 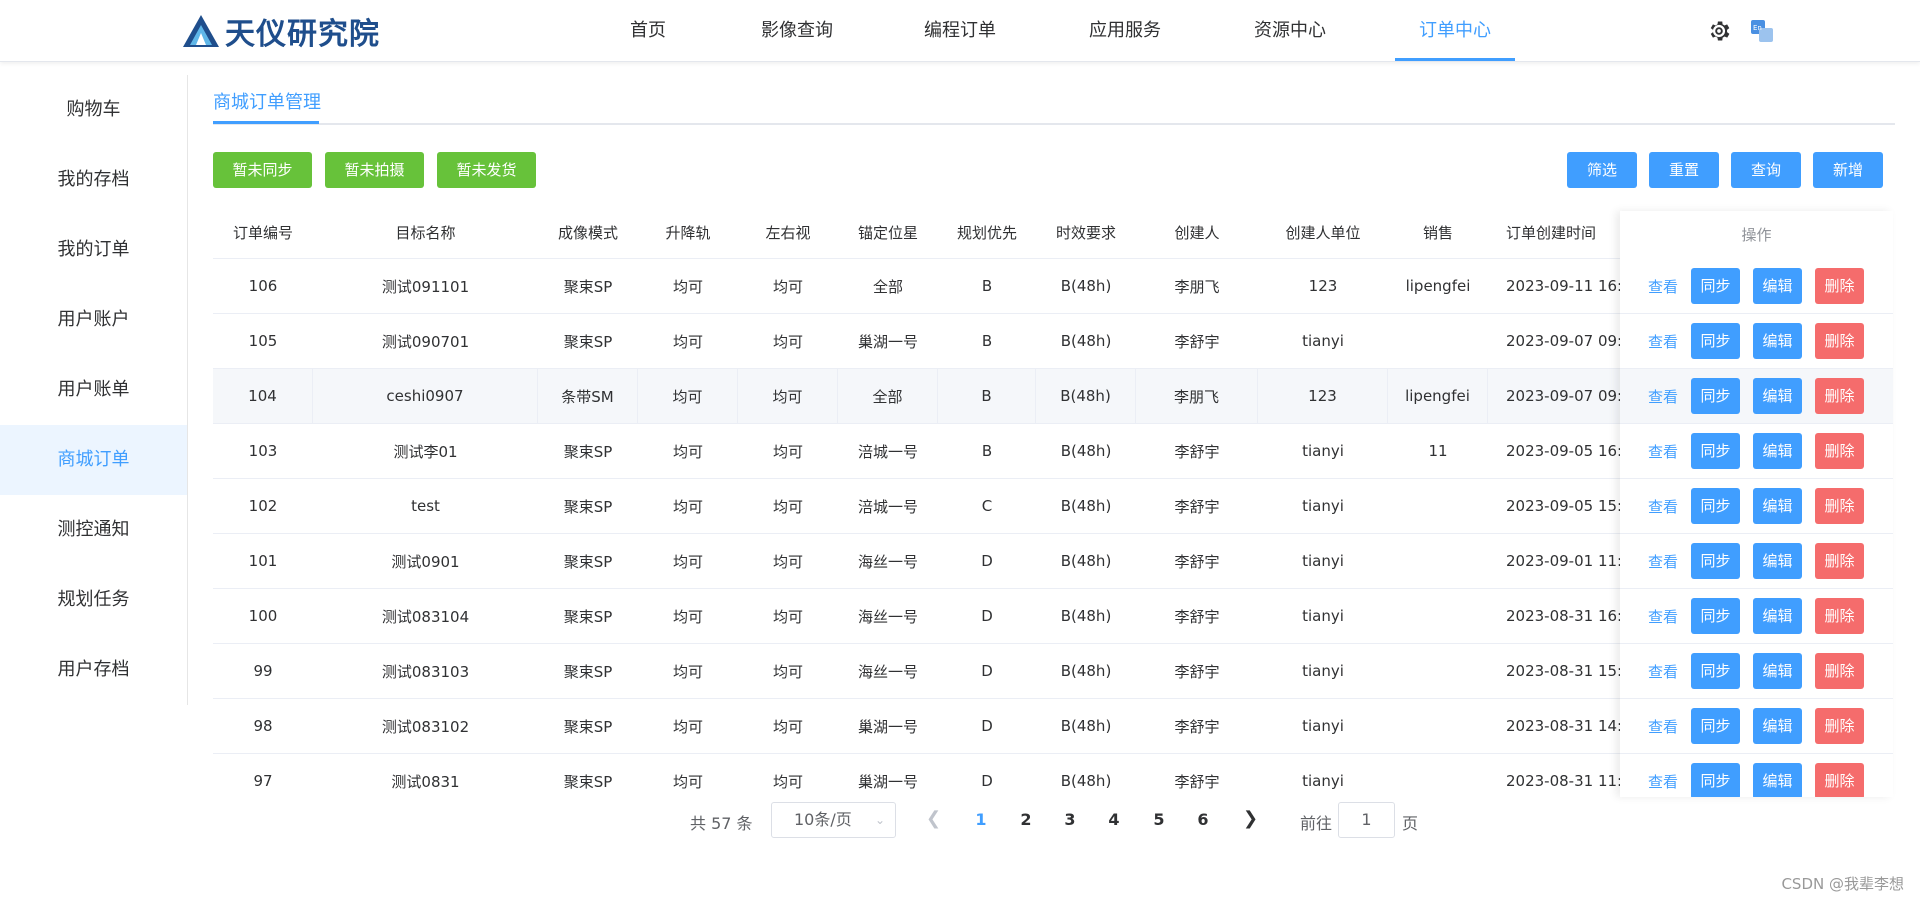 I want to click on page-number: 1, so click(x=981, y=819).